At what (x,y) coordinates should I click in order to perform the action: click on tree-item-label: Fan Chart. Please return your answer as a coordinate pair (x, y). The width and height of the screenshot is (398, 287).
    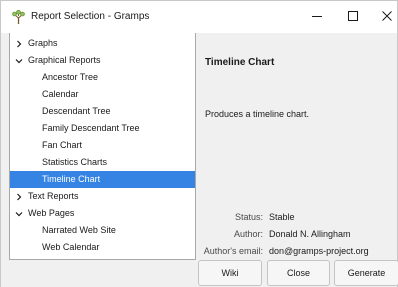
    Looking at the image, I should click on (62, 145).